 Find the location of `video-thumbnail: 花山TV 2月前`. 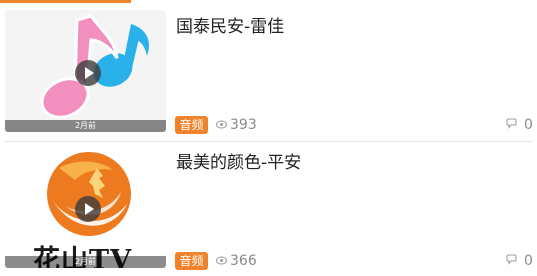

video-thumbnail: 花山TV 2月前 is located at coordinates (85, 207).